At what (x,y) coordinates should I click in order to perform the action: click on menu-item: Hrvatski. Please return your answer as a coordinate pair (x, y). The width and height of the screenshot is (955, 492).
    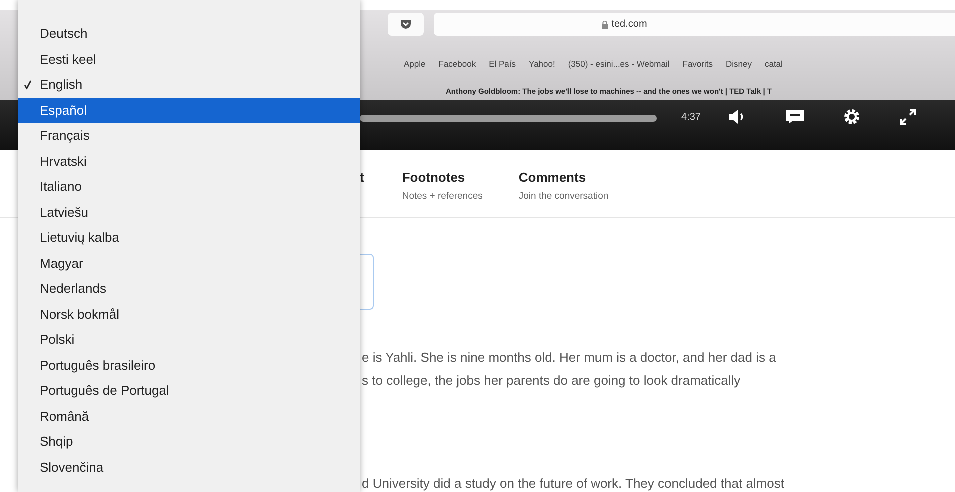
    Looking at the image, I should click on (189, 161).